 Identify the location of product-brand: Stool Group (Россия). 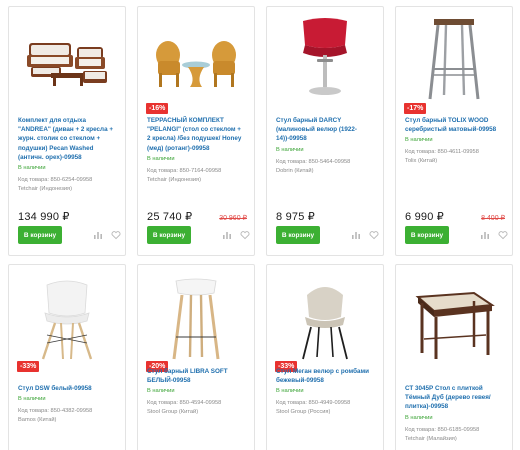
(303, 412).